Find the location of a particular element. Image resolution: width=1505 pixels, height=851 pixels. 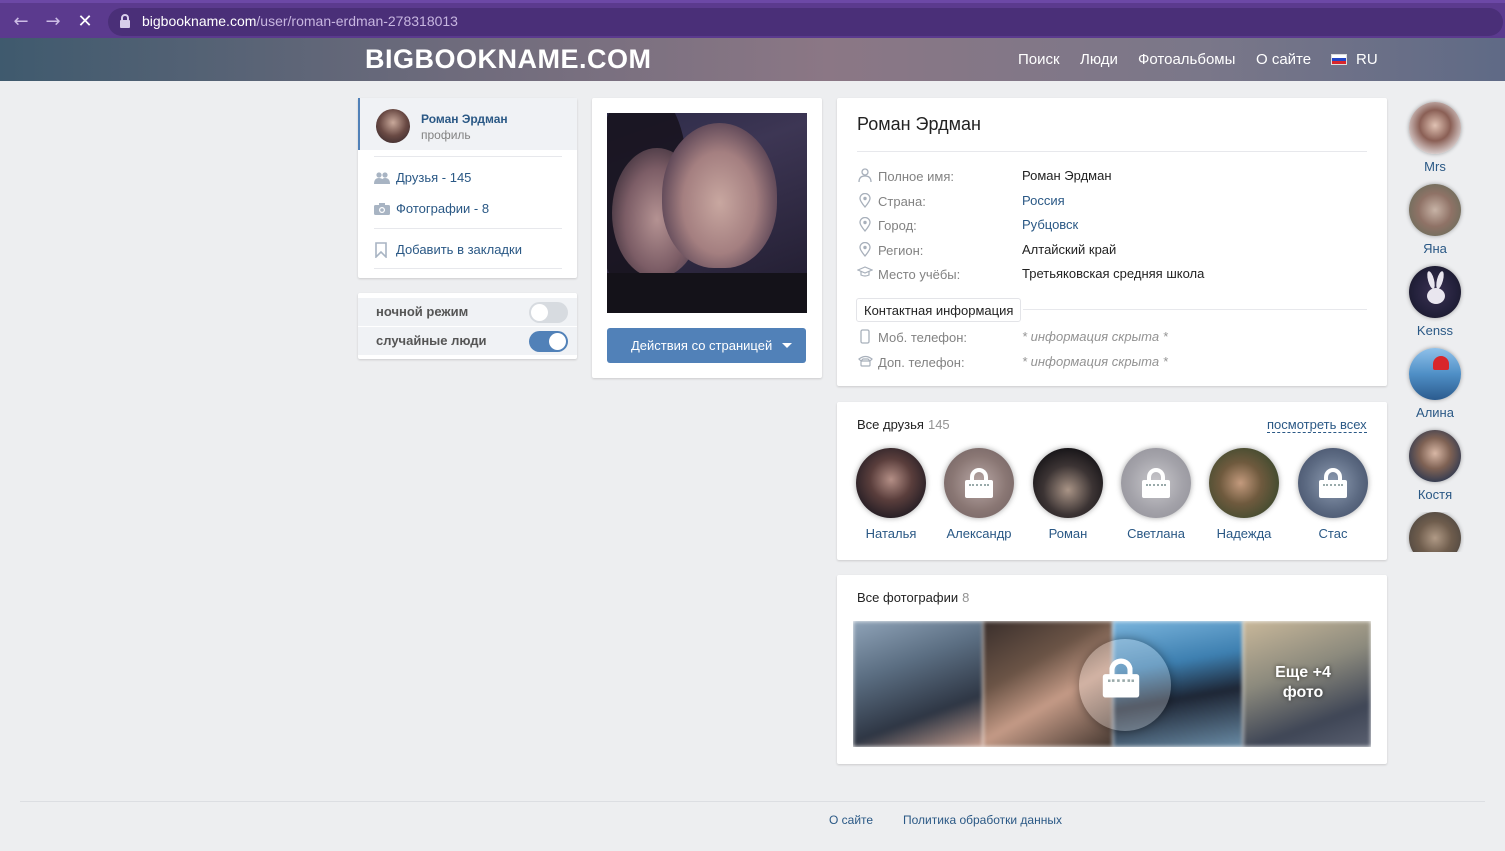

see-all-friends-link: посмотреть всех is located at coordinates (1317, 425).